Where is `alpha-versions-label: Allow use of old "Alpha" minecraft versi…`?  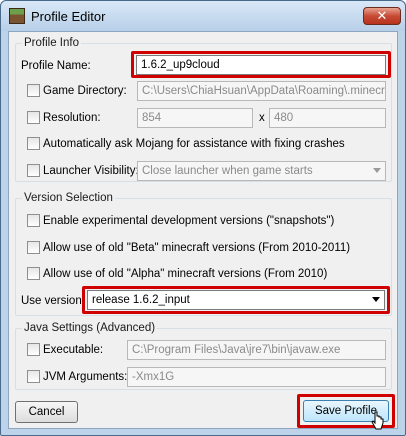
alpha-versions-label: Allow use of old "Alpha" minecraft versi… is located at coordinates (185, 274).